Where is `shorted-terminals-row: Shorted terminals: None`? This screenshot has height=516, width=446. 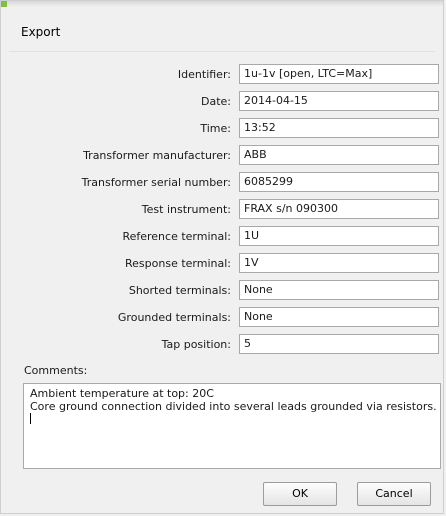
shorted-terminals-row: Shorted terminals: None is located at coordinates (223, 291).